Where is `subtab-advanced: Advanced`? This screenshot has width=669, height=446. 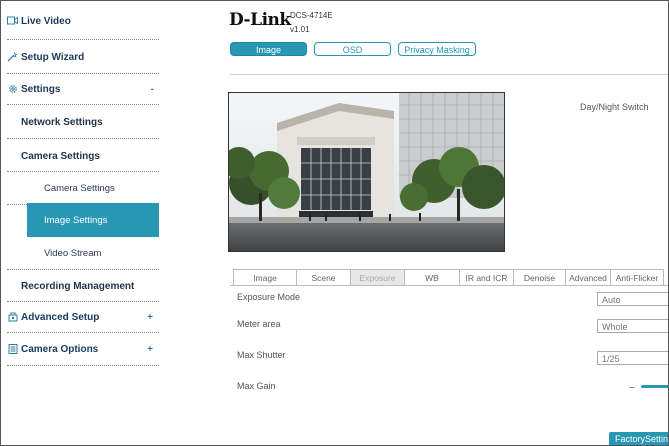 subtab-advanced: Advanced is located at coordinates (588, 277).